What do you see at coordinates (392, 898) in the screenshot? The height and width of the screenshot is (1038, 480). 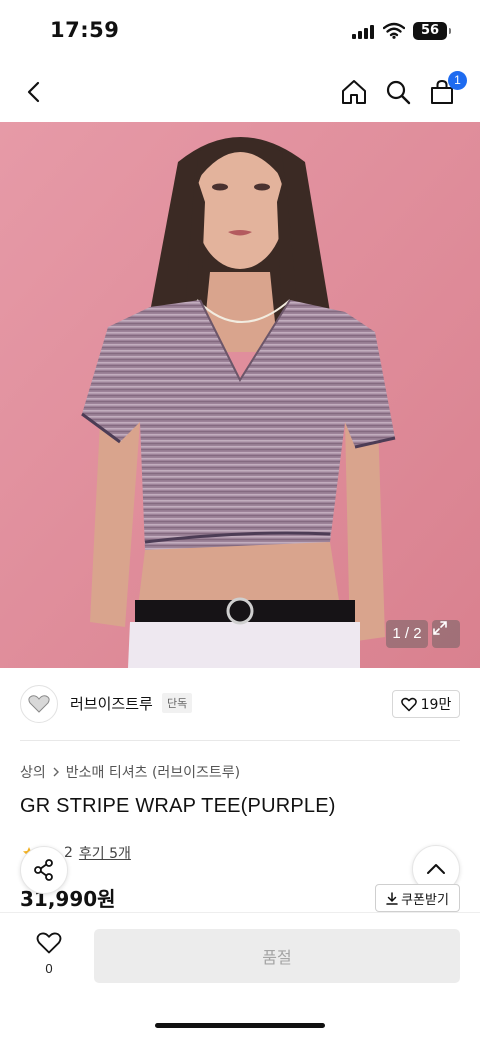 I see `download-icon` at bounding box center [392, 898].